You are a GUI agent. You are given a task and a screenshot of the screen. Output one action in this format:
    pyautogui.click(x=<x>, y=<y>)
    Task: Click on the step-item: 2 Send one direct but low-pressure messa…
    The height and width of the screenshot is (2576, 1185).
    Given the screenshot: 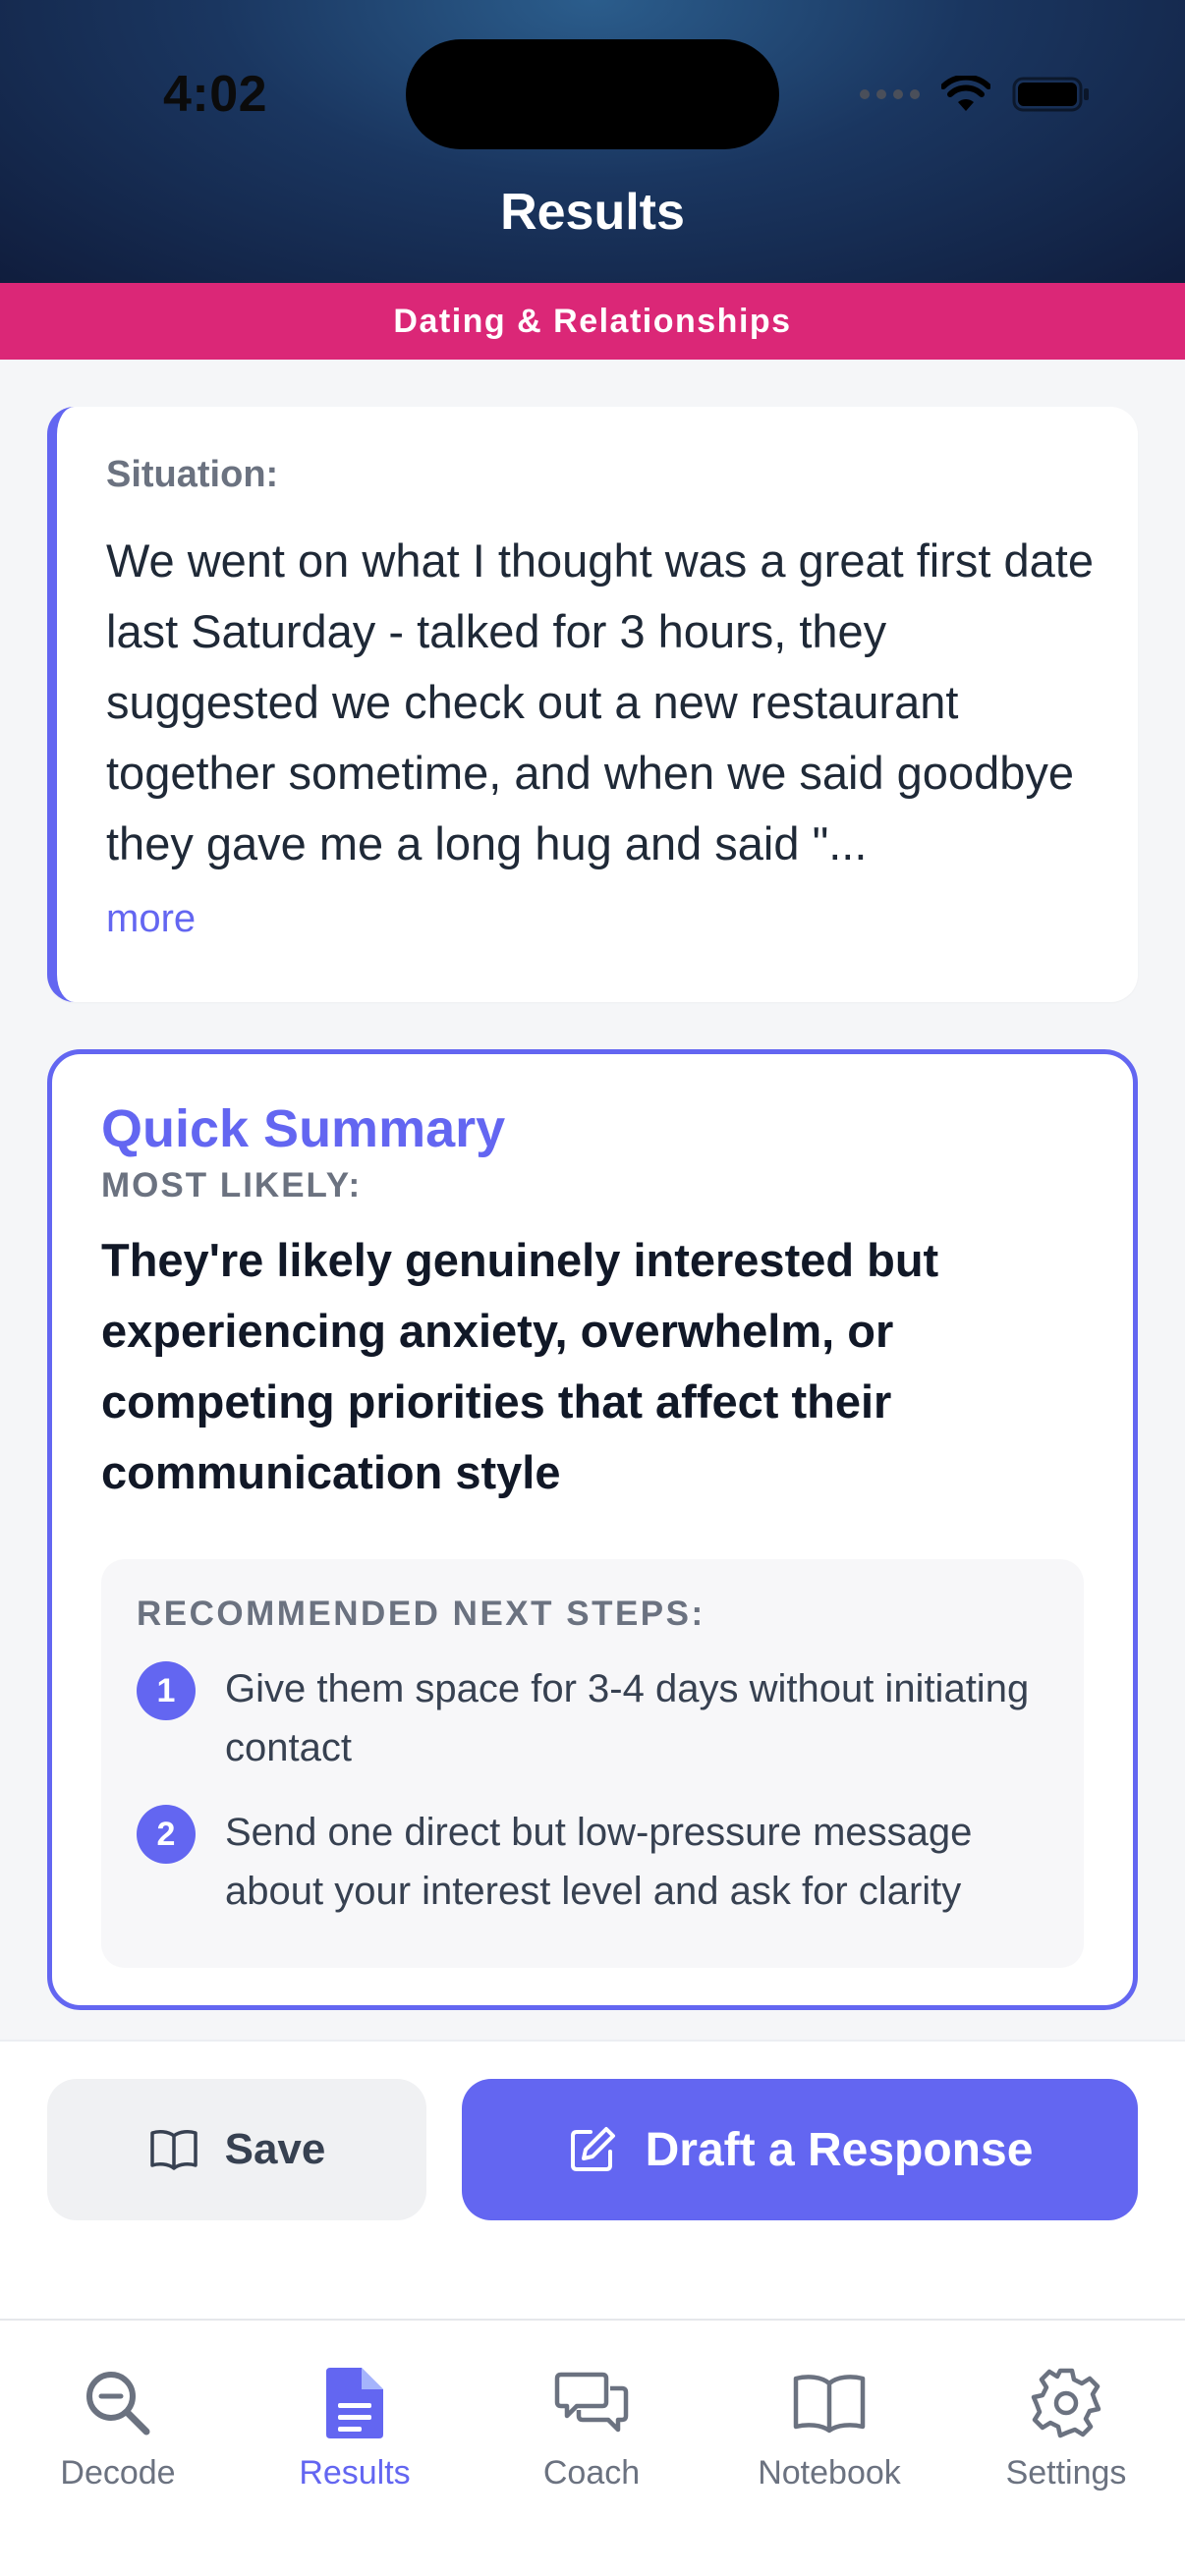 What is the action you would take?
    pyautogui.click(x=592, y=1862)
    